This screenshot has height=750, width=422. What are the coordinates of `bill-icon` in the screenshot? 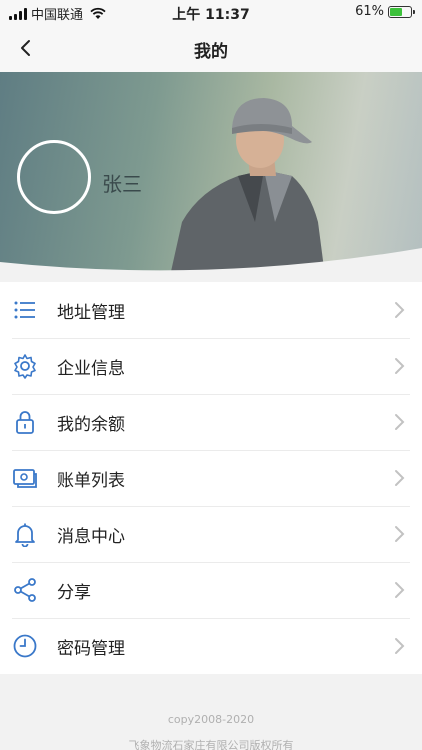 It's located at (25, 478).